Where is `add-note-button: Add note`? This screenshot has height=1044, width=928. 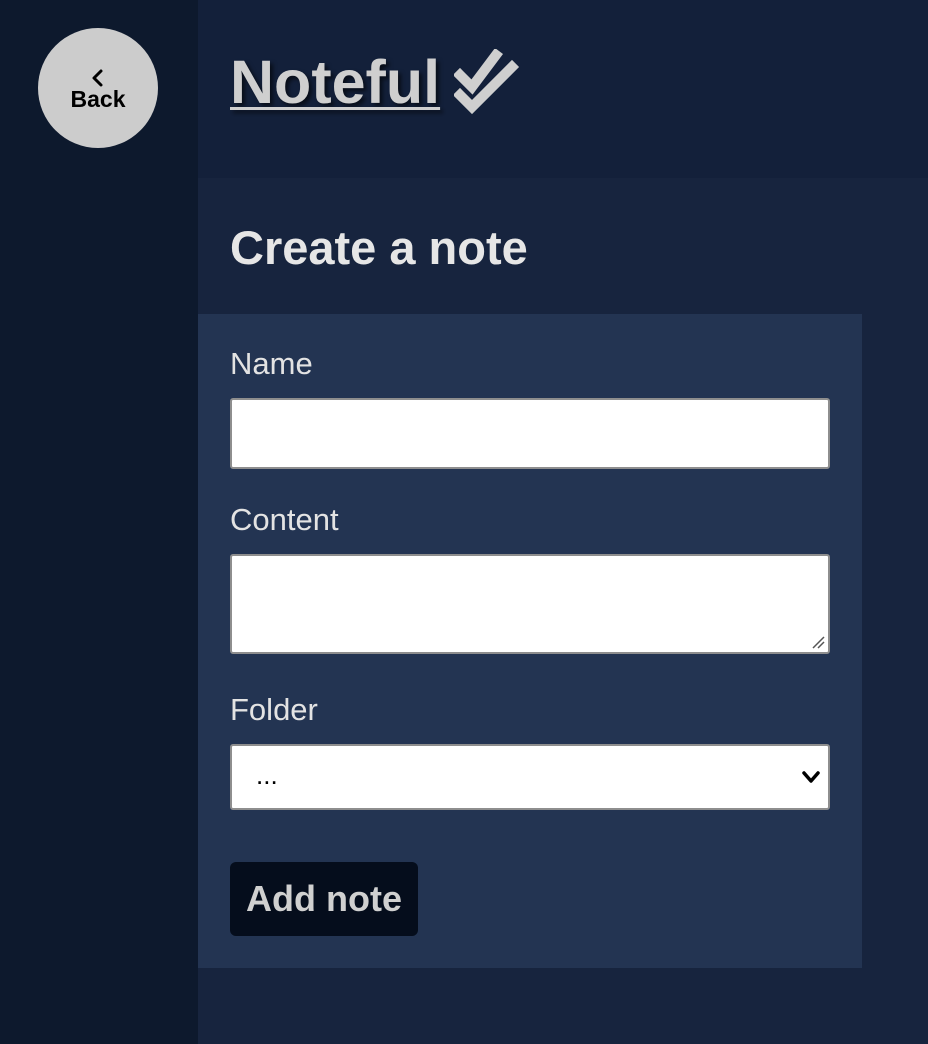 add-note-button: Add note is located at coordinates (324, 899).